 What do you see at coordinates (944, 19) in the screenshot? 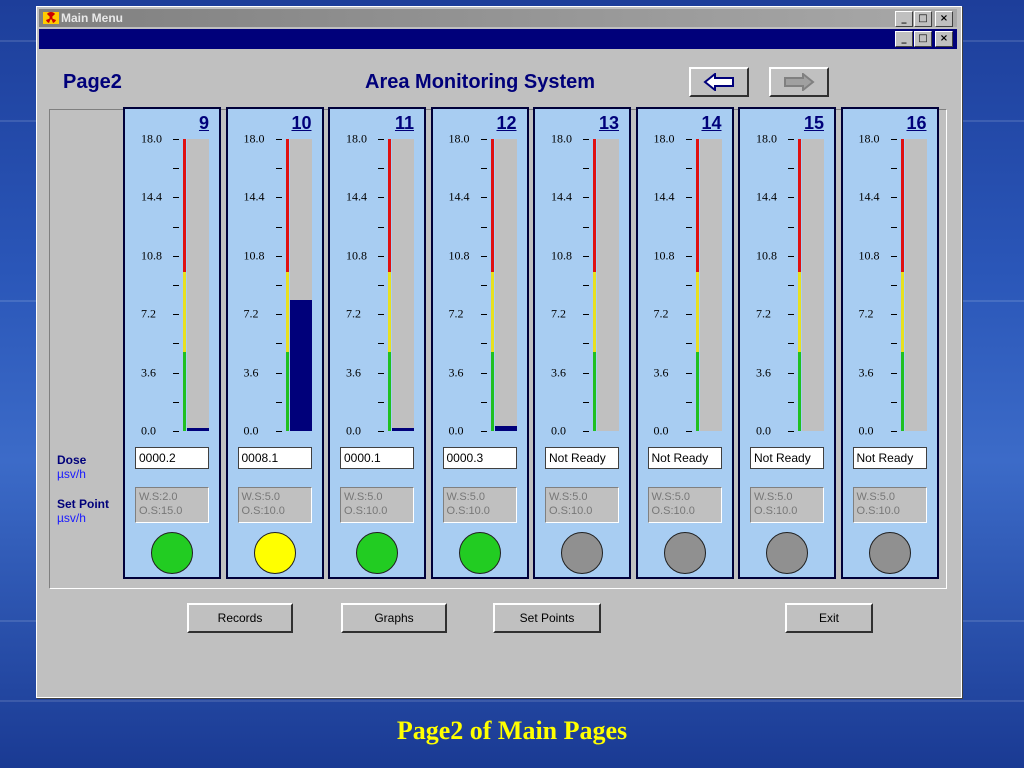
I see `close-button: ×` at bounding box center [944, 19].